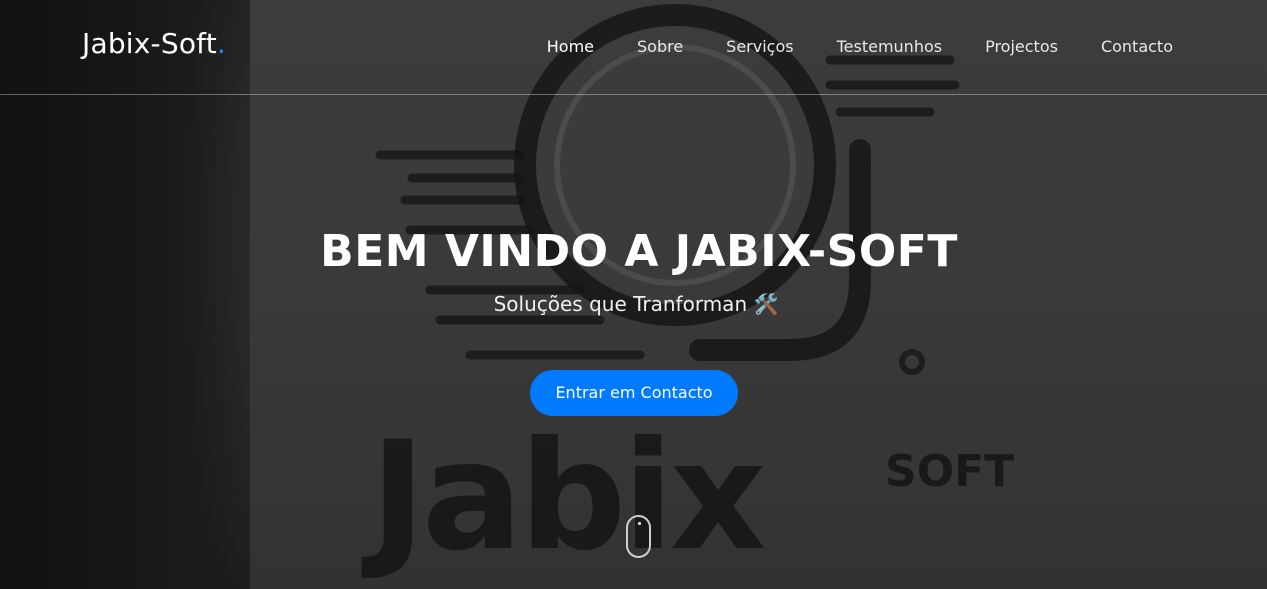 This screenshot has height=589, width=1267. What do you see at coordinates (634, 393) in the screenshot?
I see `contact-cta-button: Entrar em Contacto` at bounding box center [634, 393].